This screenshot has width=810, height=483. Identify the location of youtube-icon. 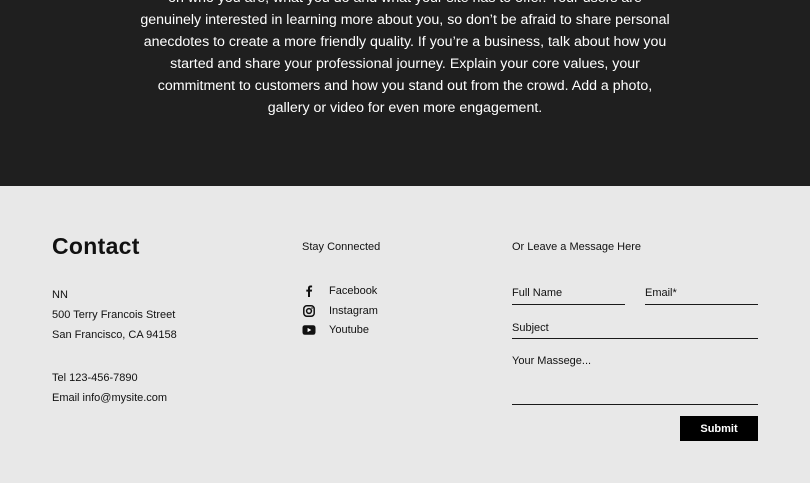
(309, 330).